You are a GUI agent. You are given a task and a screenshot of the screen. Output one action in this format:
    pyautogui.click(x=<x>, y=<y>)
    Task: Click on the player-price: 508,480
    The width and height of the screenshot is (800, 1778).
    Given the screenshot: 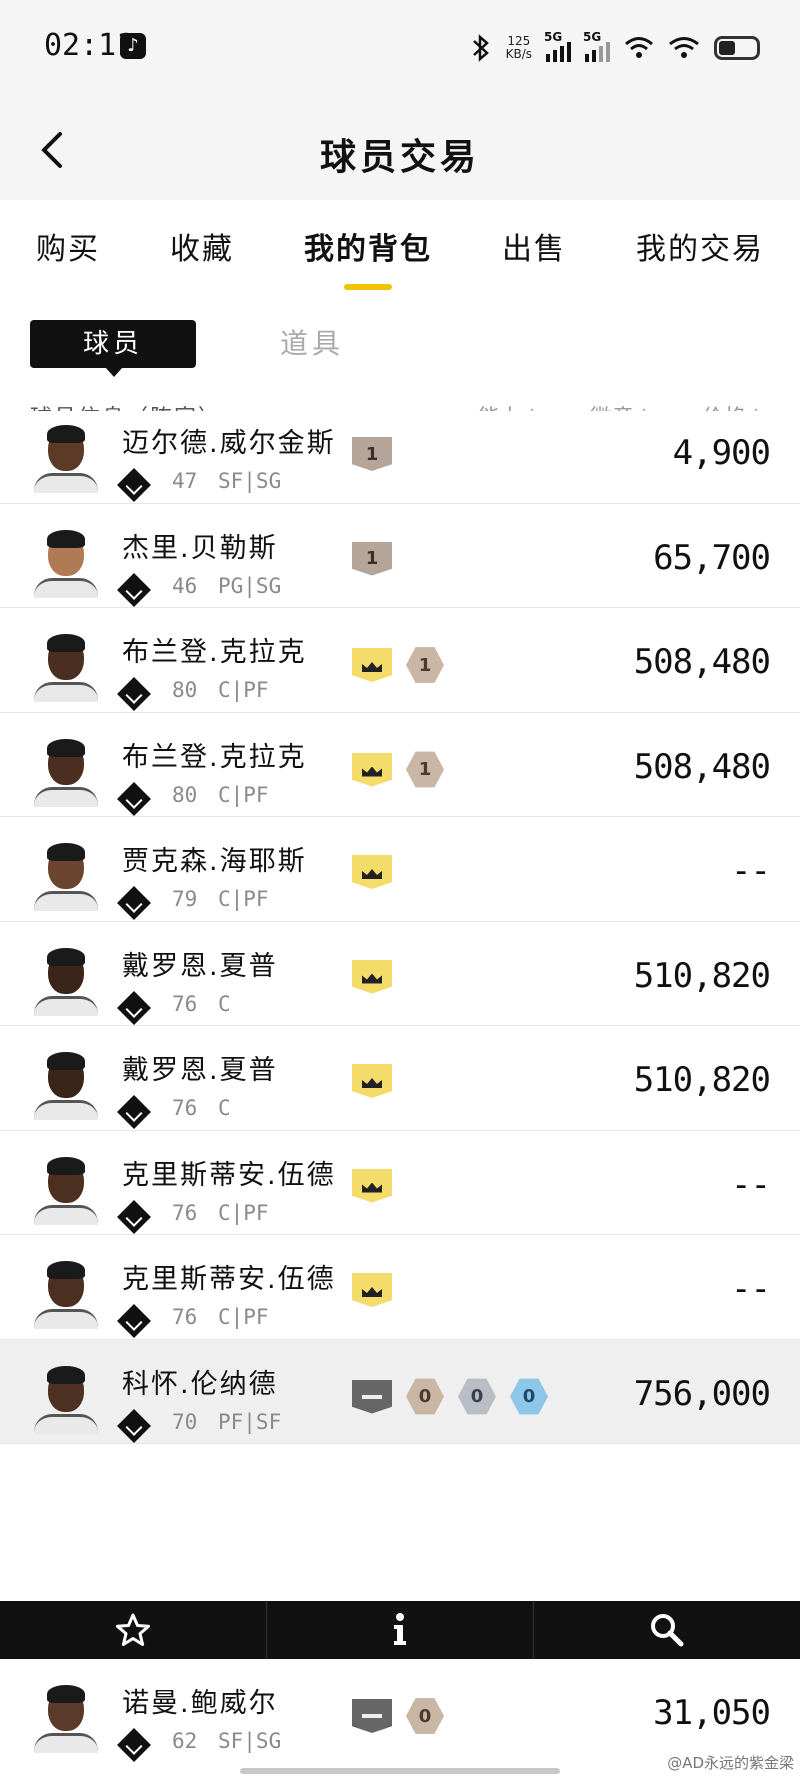 What is the action you would take?
    pyautogui.click(x=702, y=662)
    